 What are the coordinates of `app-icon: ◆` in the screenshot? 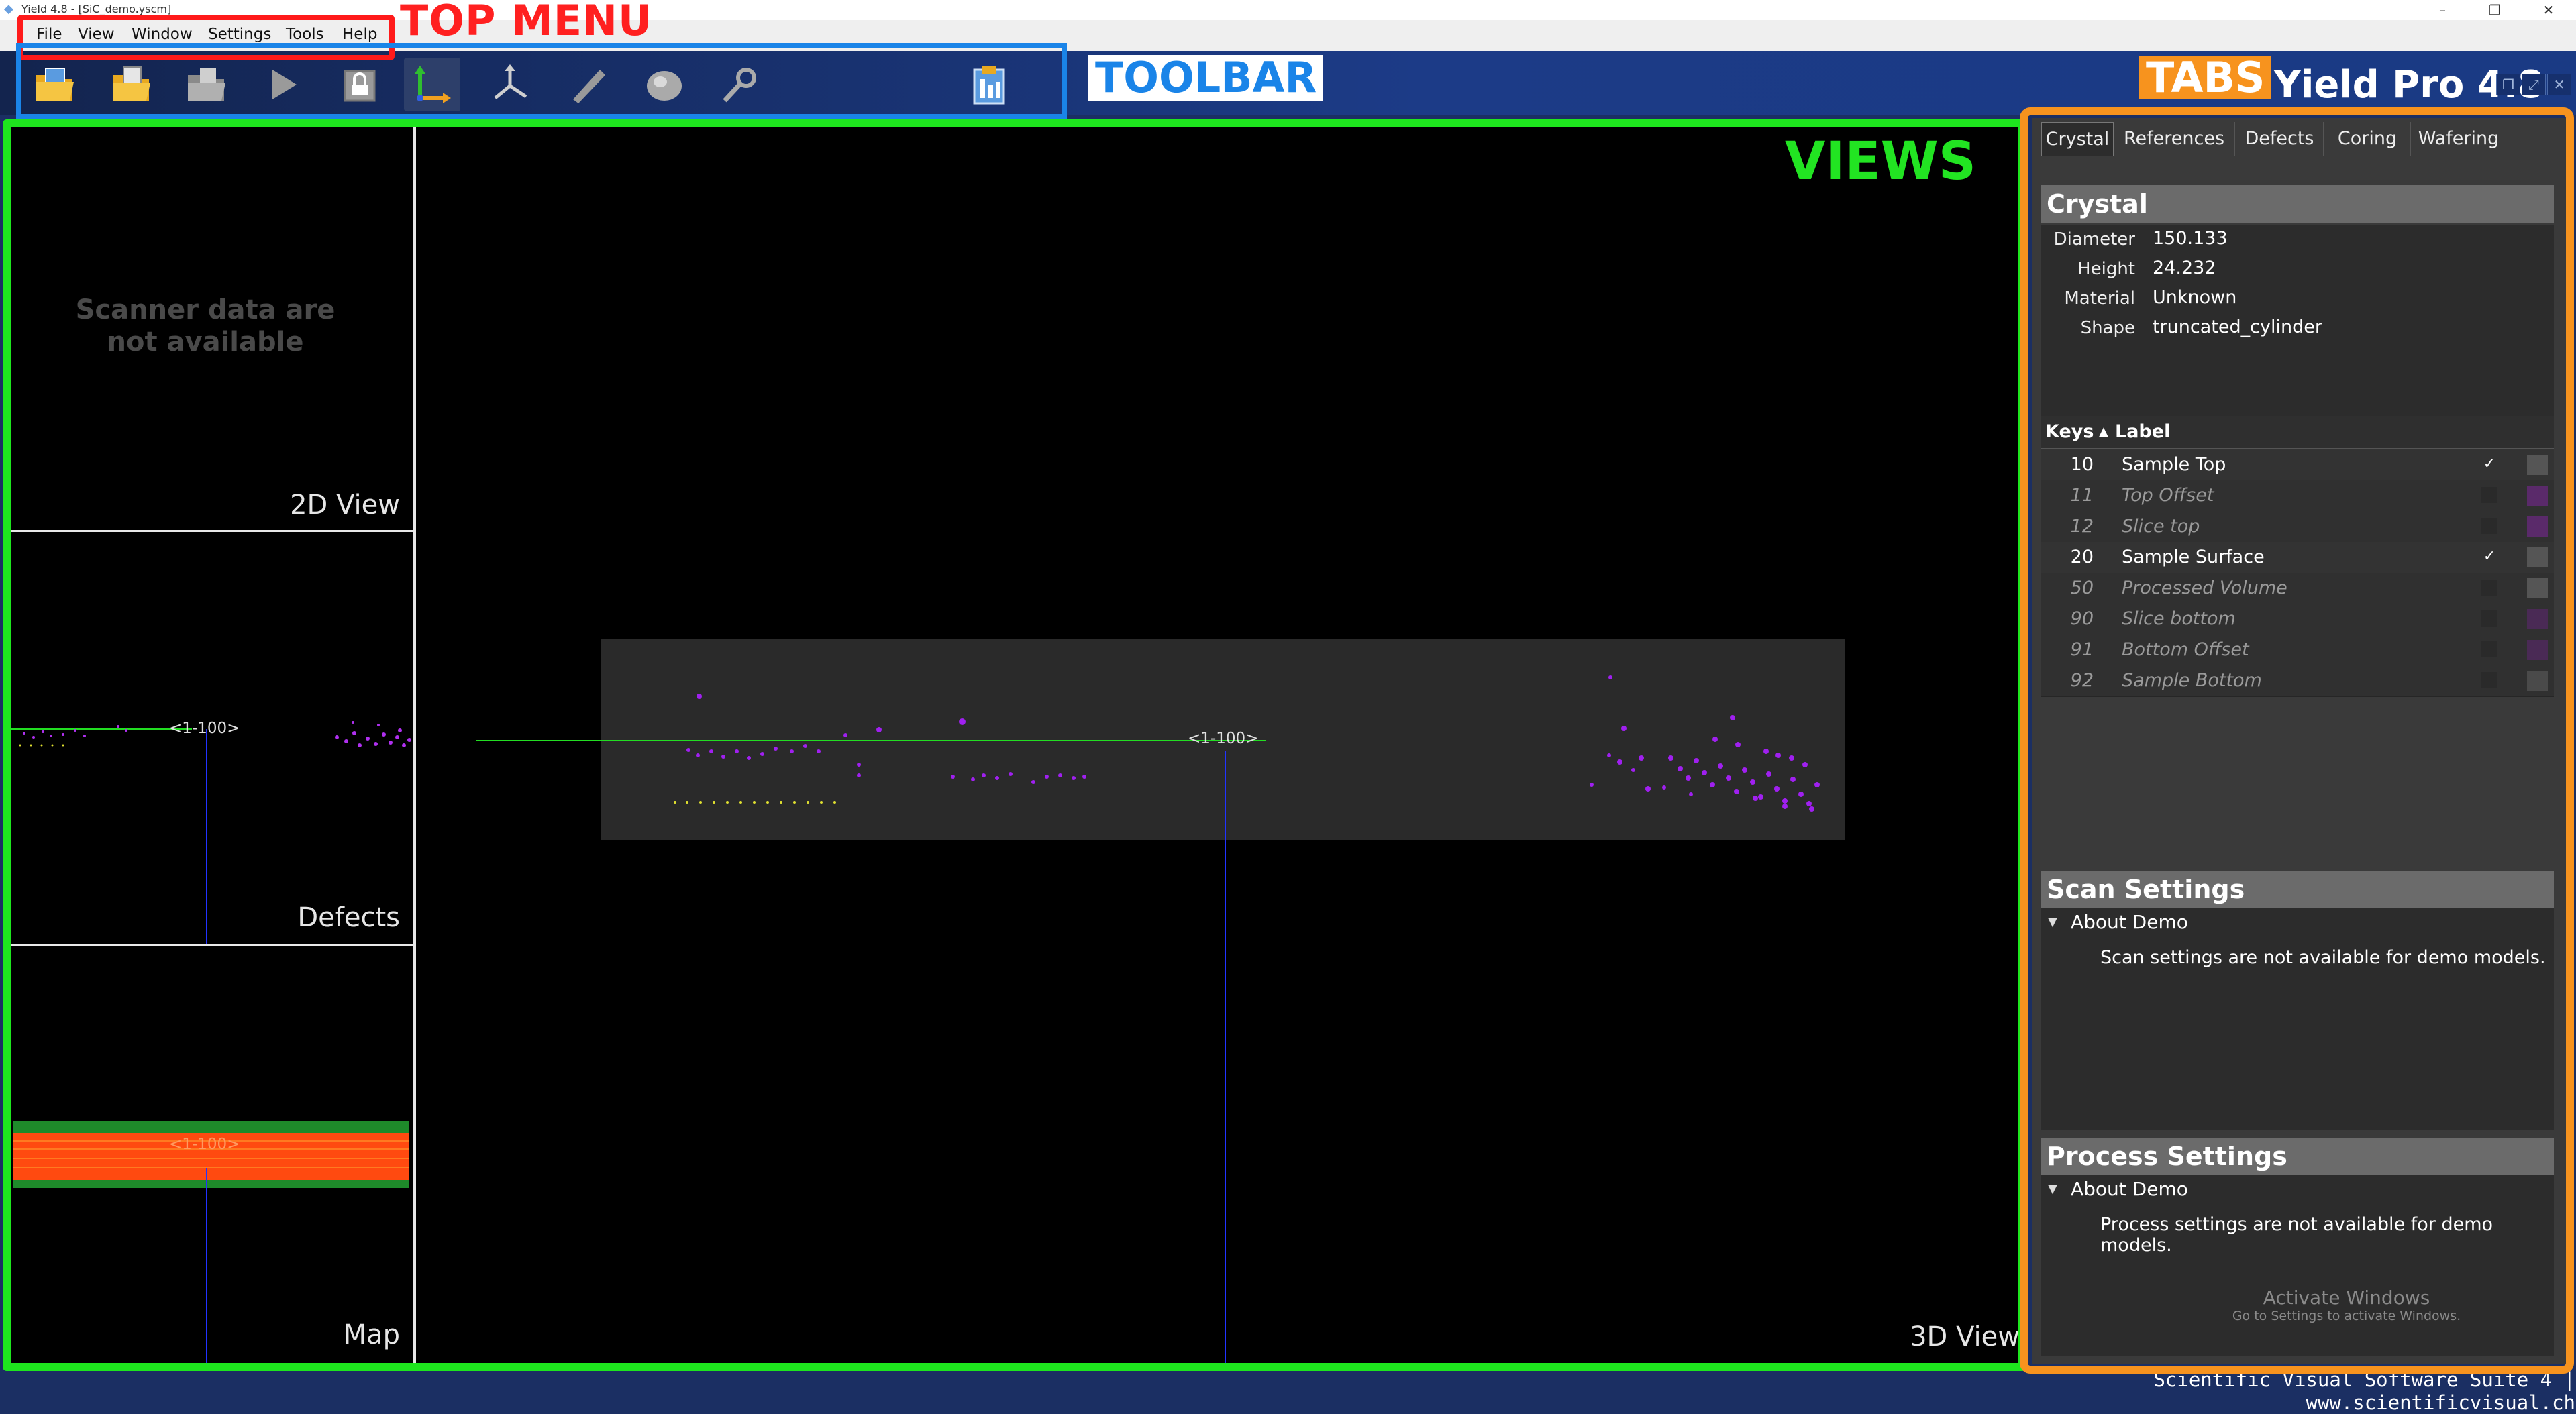 It's located at (8, 9).